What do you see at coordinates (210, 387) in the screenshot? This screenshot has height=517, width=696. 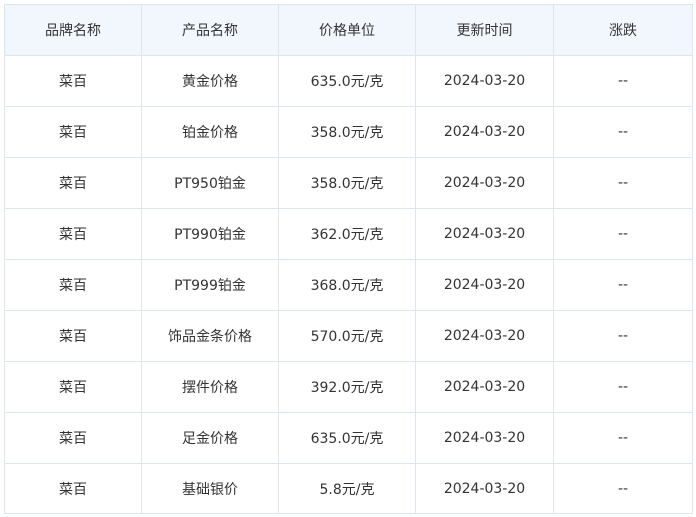 I see `cell-product: 摆件价格` at bounding box center [210, 387].